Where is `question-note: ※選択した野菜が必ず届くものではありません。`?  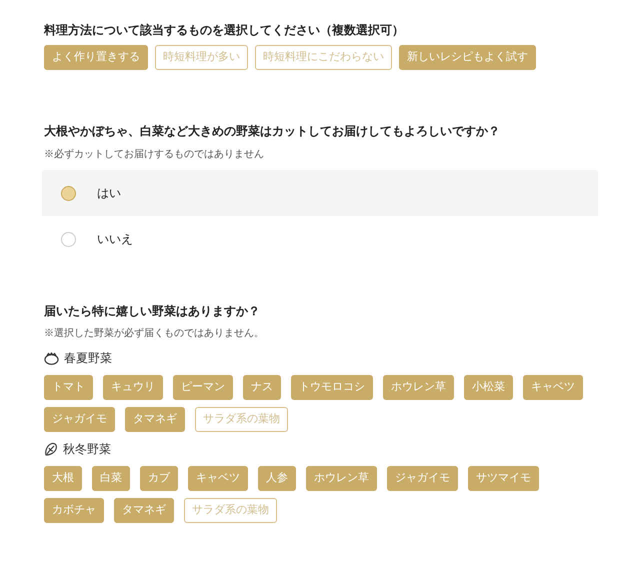 question-note: ※選択した野菜が必ず届くものではありません。 is located at coordinates (154, 333).